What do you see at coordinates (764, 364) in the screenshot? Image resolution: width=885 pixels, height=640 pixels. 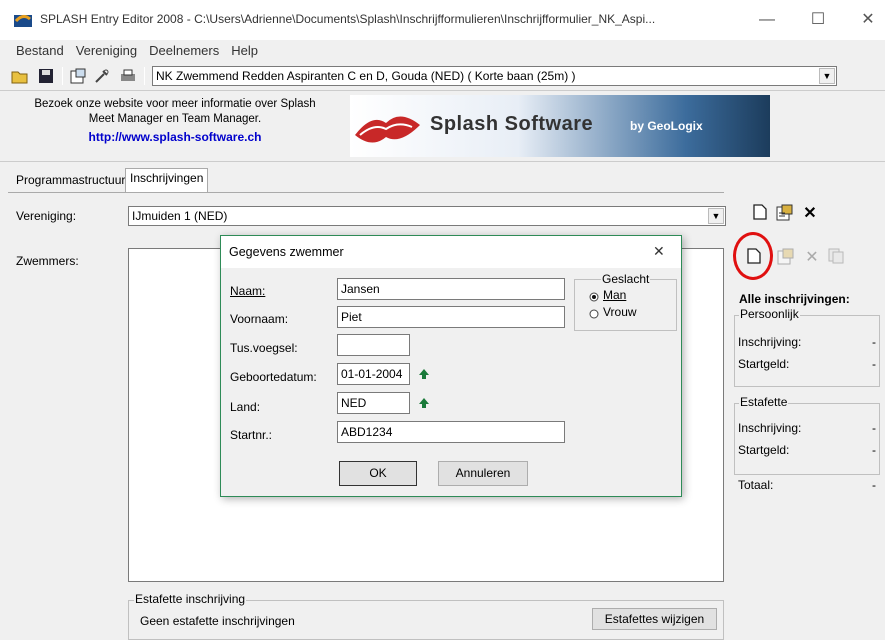 I see `persoonlijk-startgeld-label: Startgeld:` at bounding box center [764, 364].